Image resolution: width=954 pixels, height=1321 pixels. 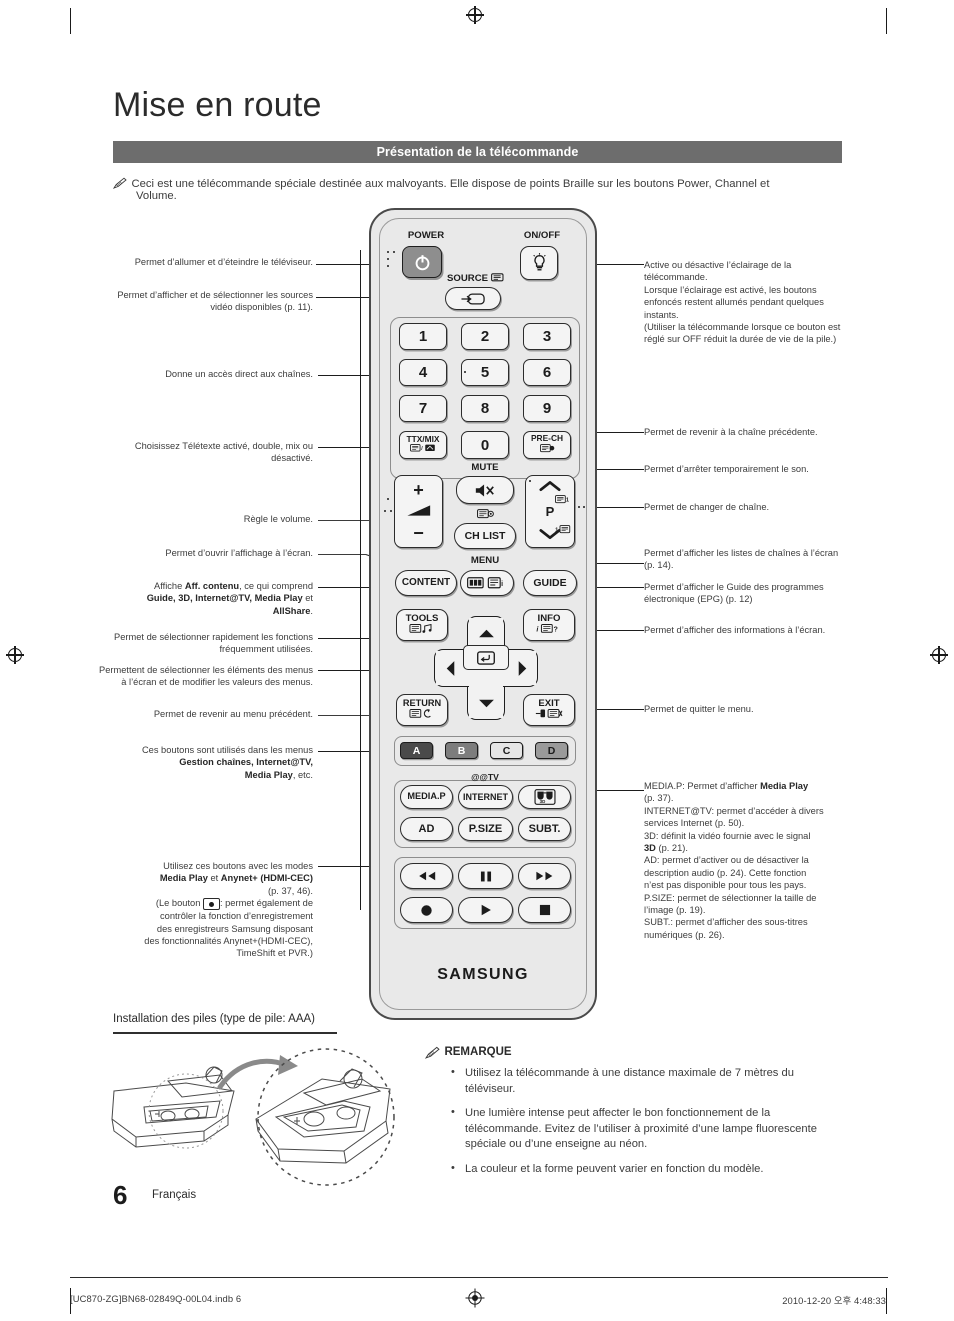 I want to click on callout-content-d: Guide, 3D, Internet@TV, Media Play, so click(x=224, y=598).